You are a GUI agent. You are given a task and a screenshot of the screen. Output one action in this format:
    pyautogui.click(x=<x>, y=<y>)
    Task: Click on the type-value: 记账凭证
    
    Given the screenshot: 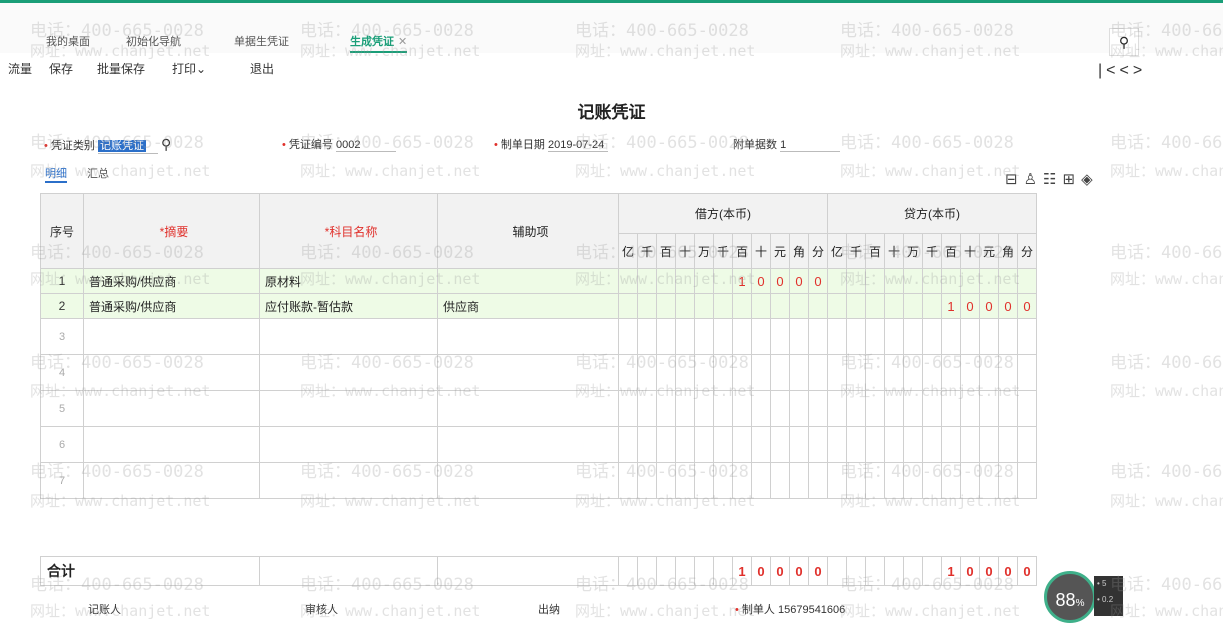 What is the action you would take?
    pyautogui.click(x=121, y=146)
    